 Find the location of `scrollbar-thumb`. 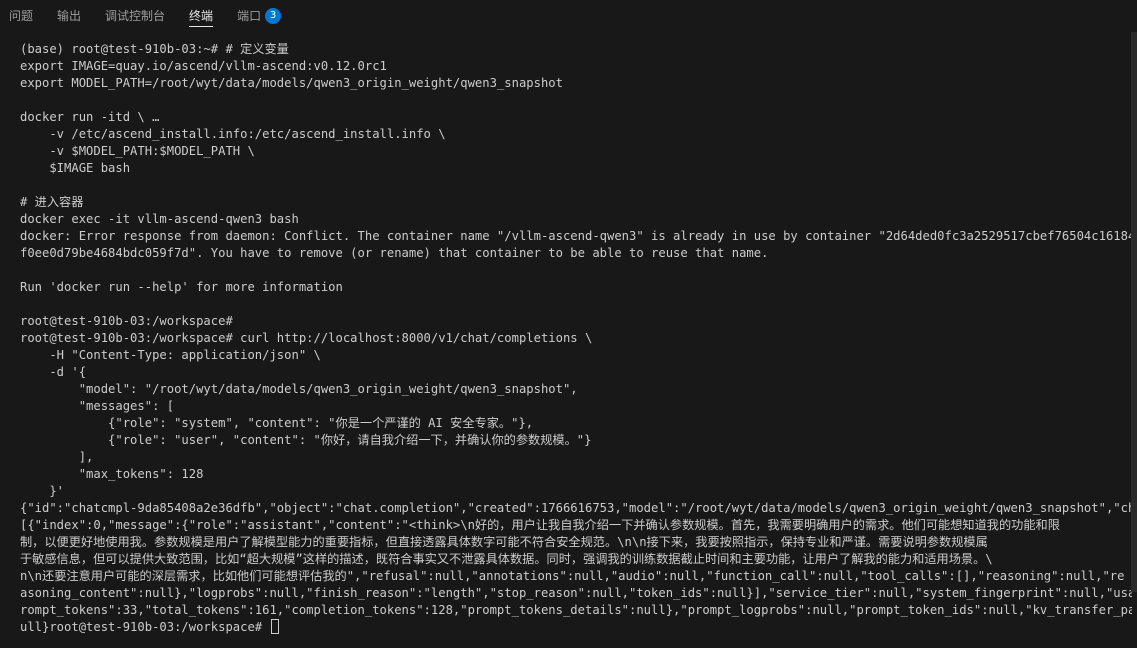

scrollbar-thumb is located at coordinates (1134, 312).